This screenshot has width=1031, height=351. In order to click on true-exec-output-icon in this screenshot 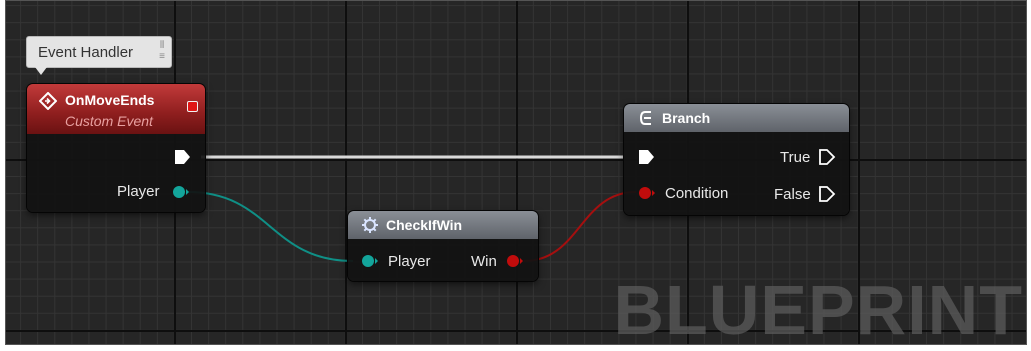, I will do `click(827, 157)`.